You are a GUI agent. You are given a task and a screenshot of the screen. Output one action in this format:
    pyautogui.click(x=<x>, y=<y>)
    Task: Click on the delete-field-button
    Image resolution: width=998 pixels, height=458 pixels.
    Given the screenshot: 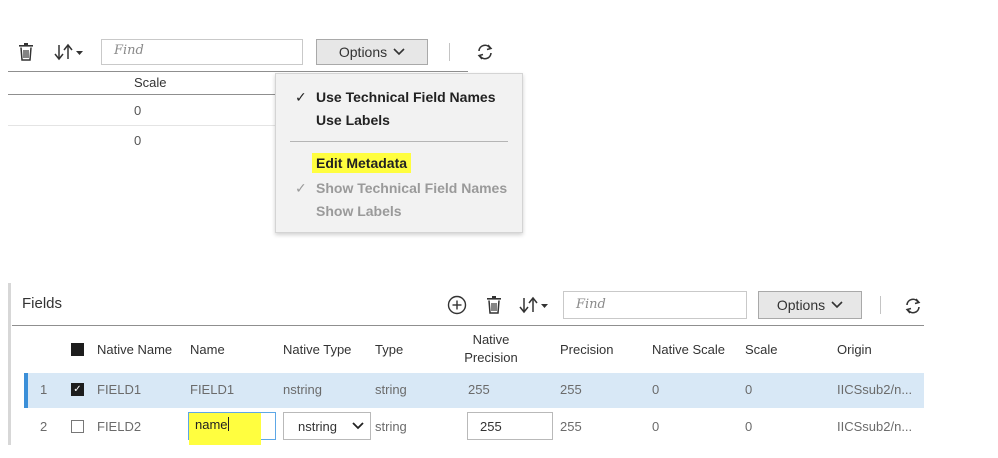 What is the action you would take?
    pyautogui.click(x=494, y=305)
    